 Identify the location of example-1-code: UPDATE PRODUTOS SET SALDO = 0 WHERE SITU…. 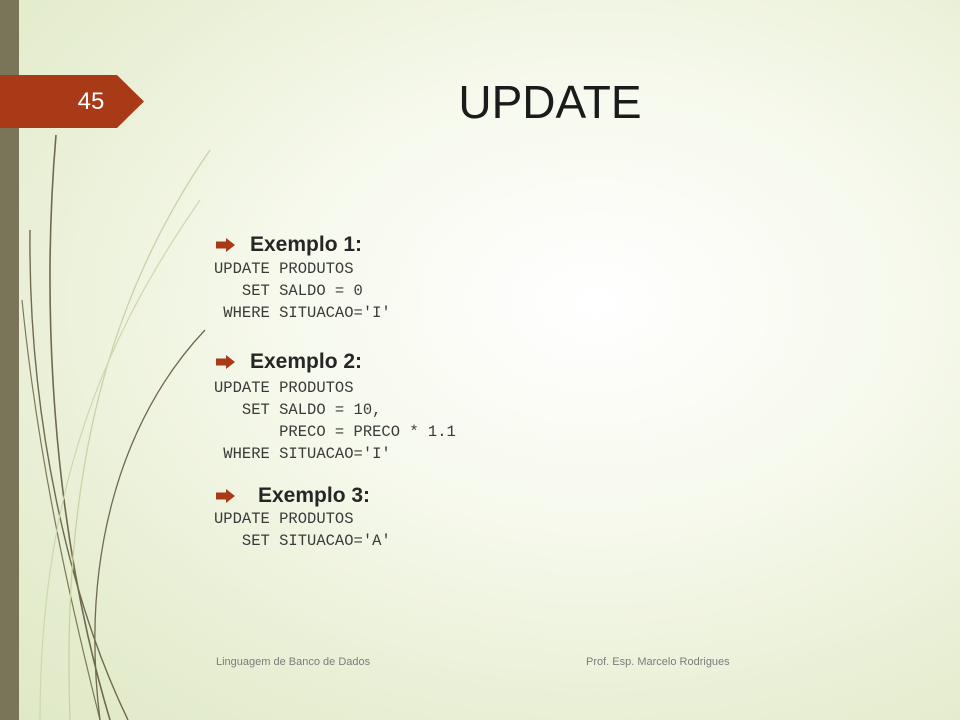
(302, 291).